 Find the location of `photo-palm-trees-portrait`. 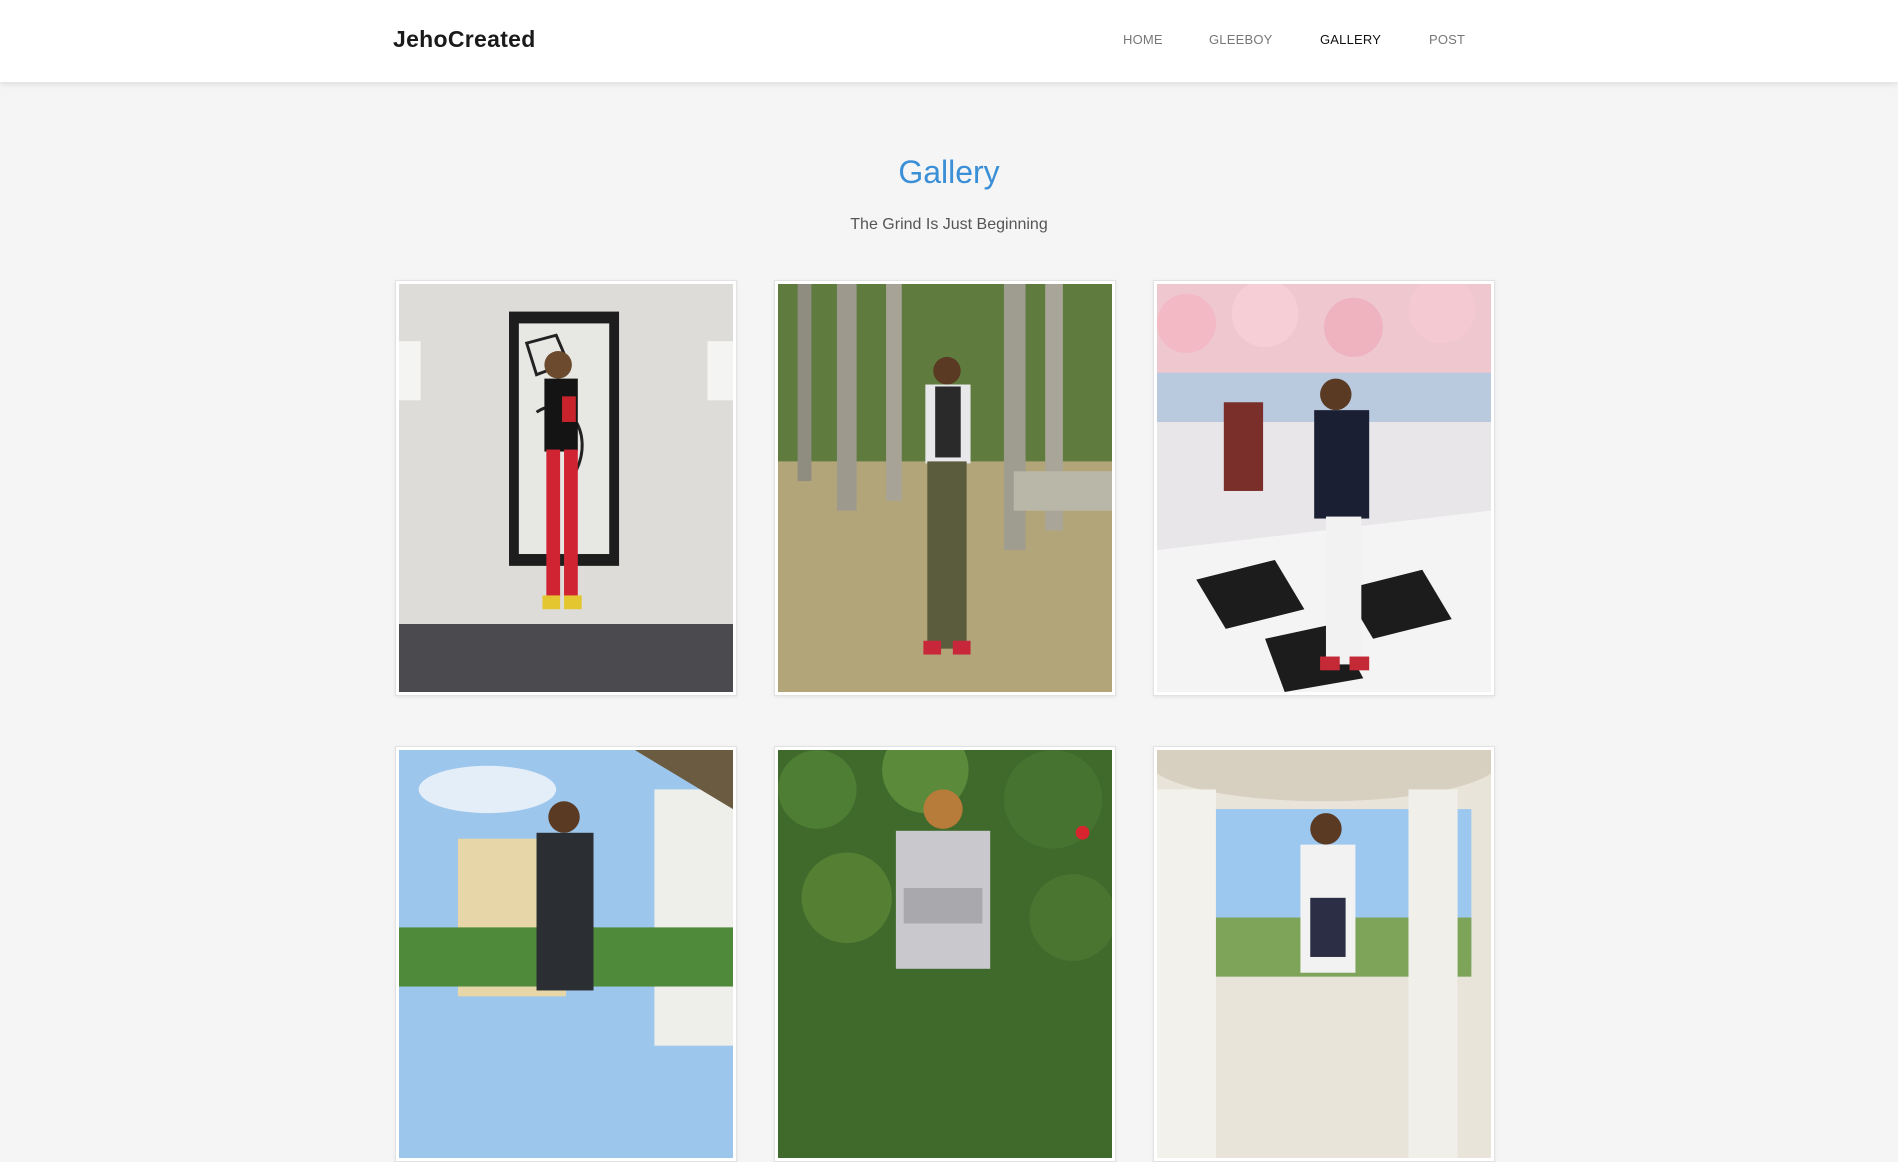

photo-palm-trees-portrait is located at coordinates (945, 488).